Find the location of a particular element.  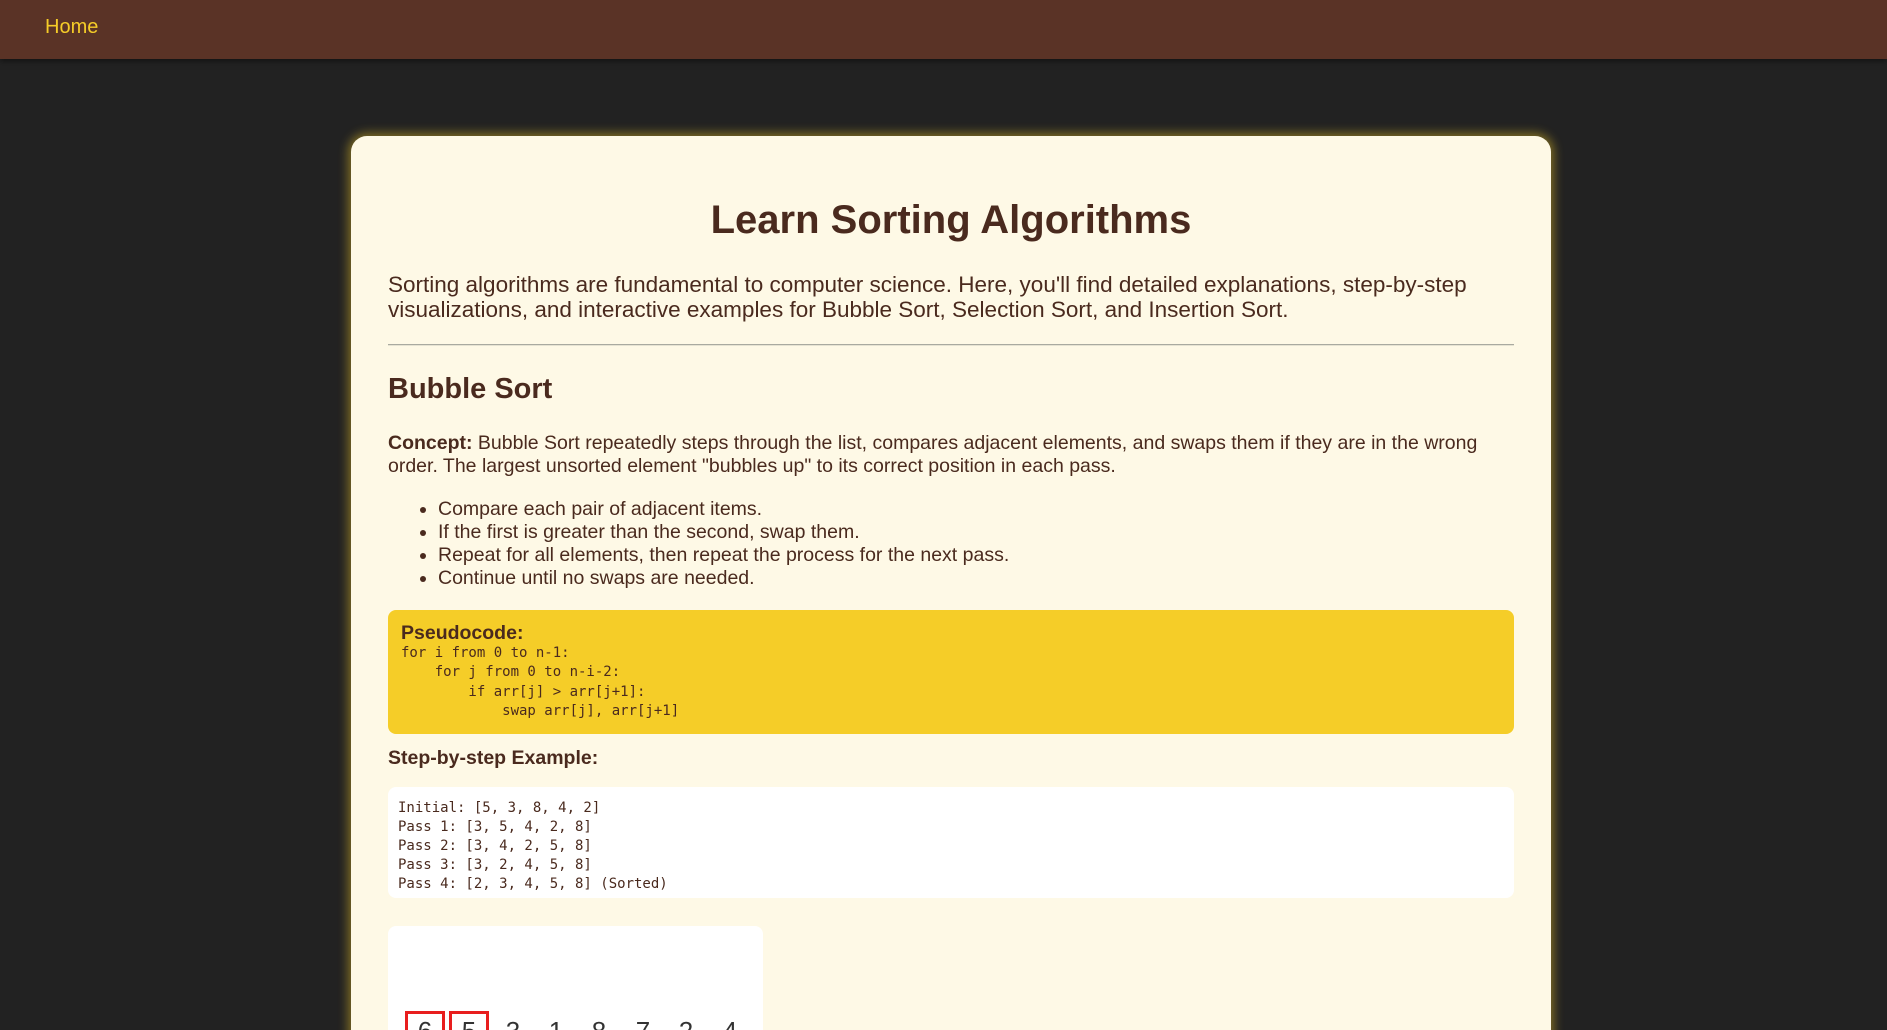

array-cell: 4 is located at coordinates (730, 1020).